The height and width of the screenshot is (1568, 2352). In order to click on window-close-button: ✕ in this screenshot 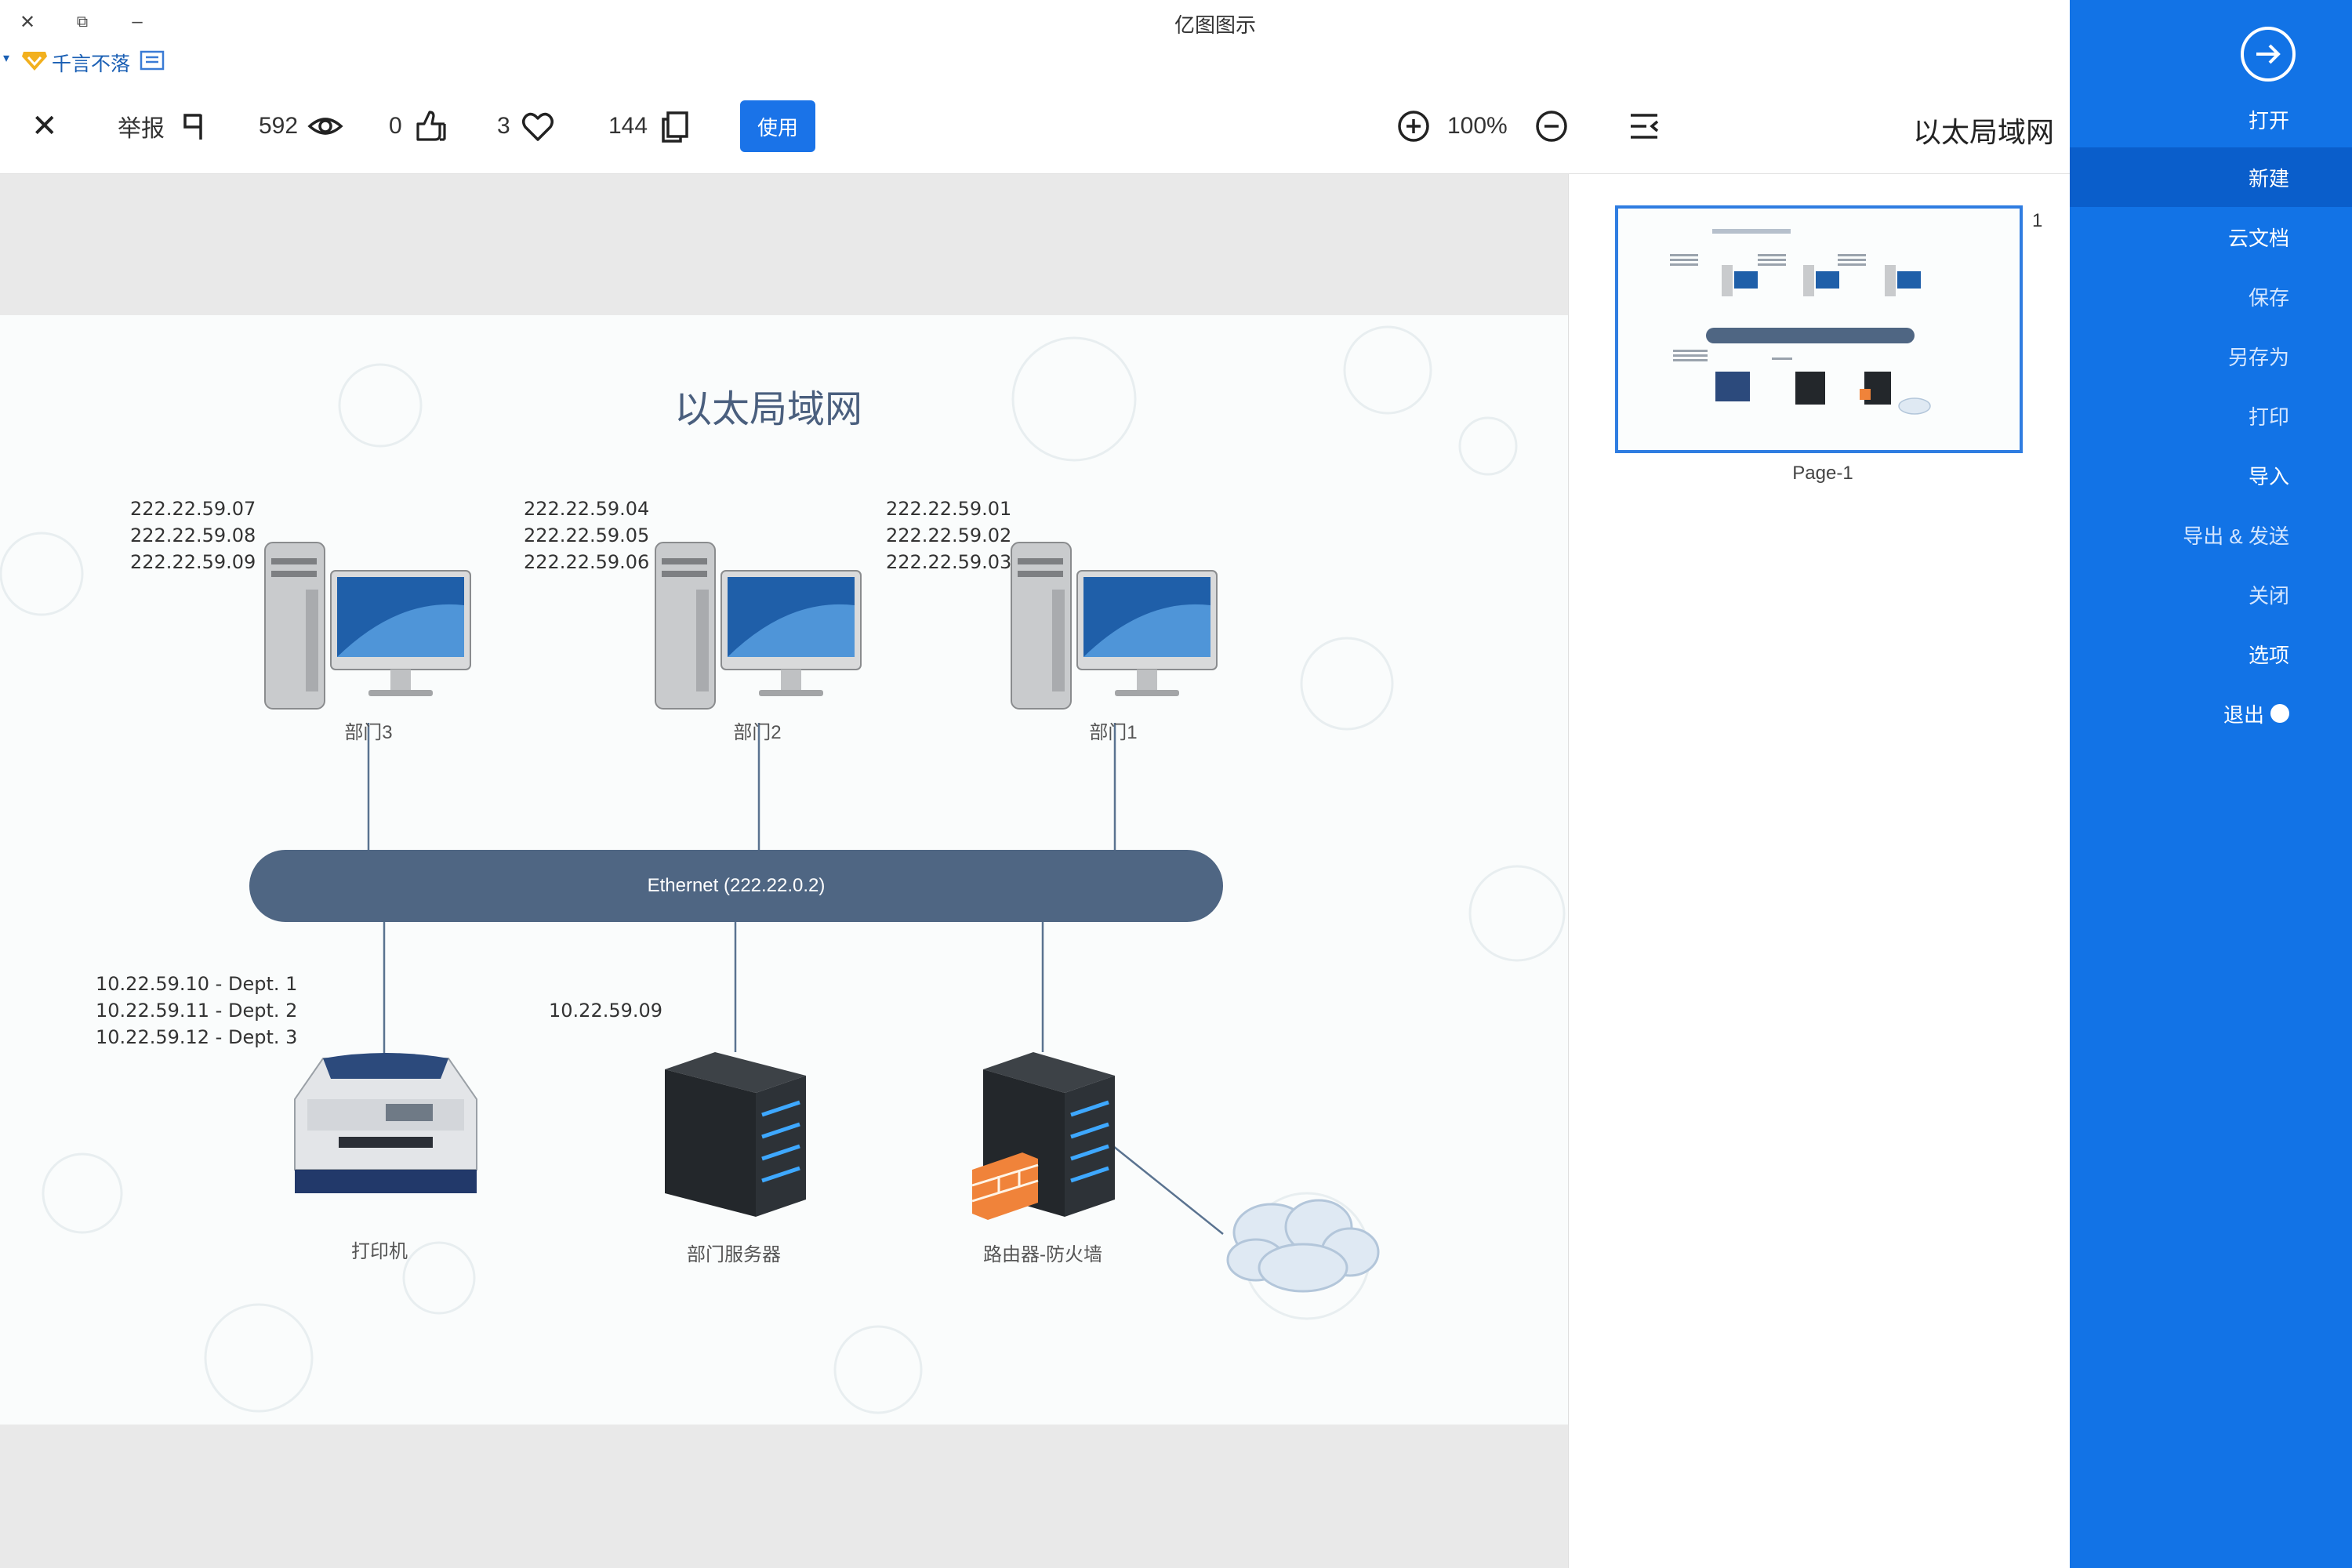, I will do `click(27, 22)`.